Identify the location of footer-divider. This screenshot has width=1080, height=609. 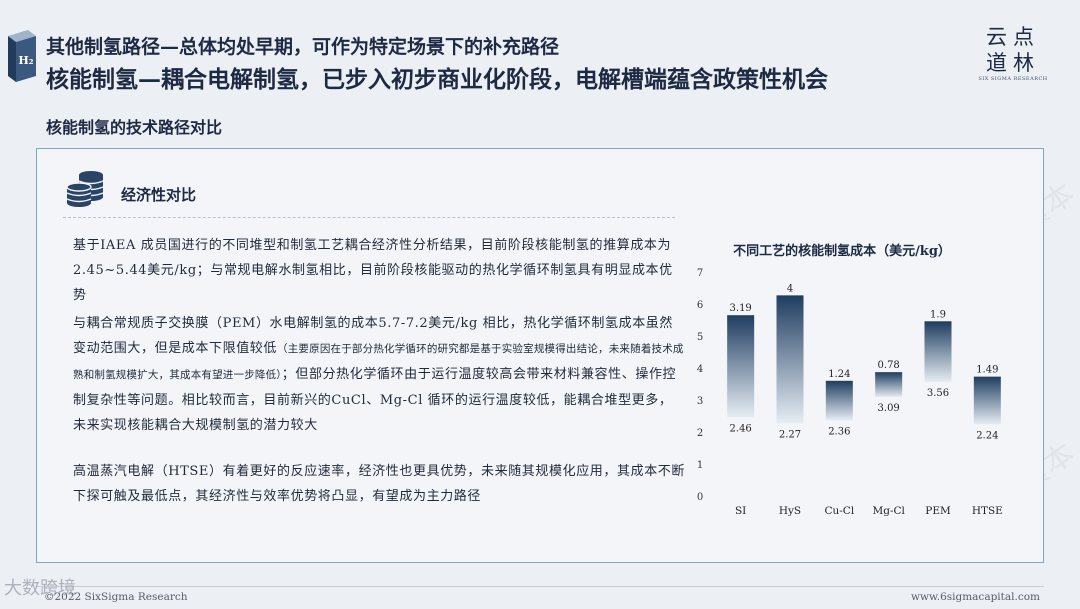
(540, 586).